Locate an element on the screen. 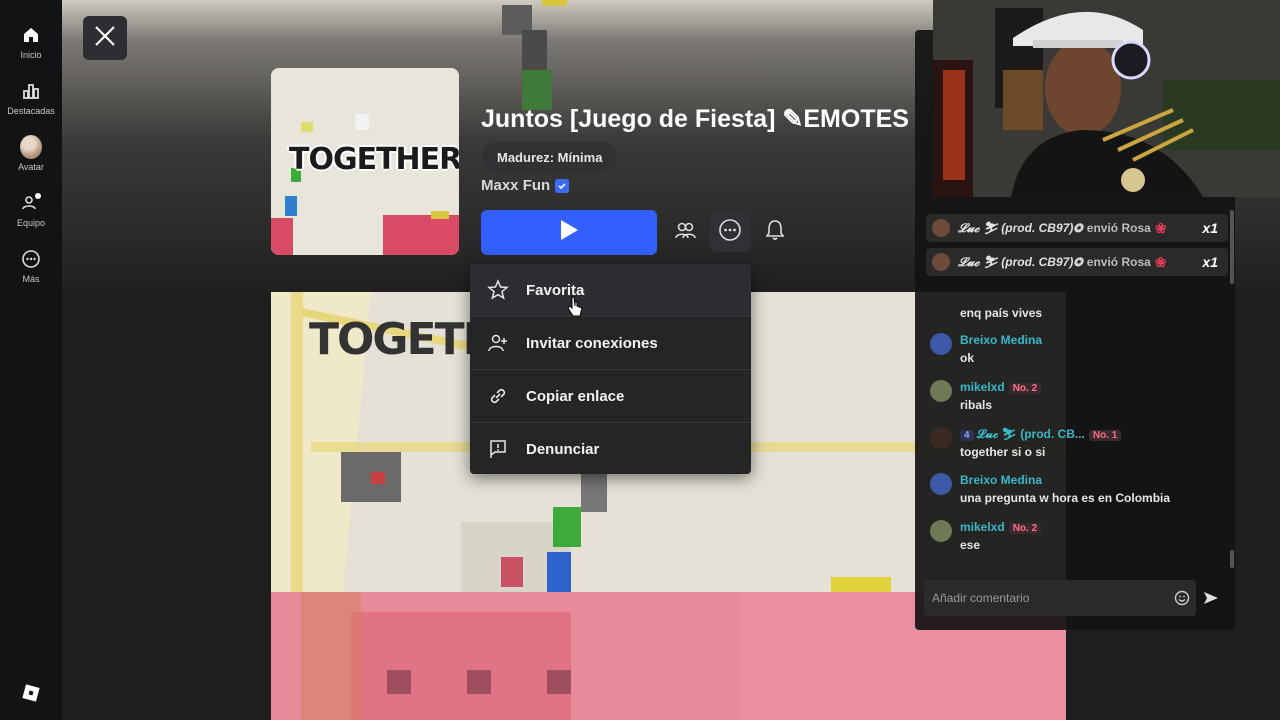 The width and height of the screenshot is (1280, 720). creator-link: Maxx Fun is located at coordinates (525, 185).